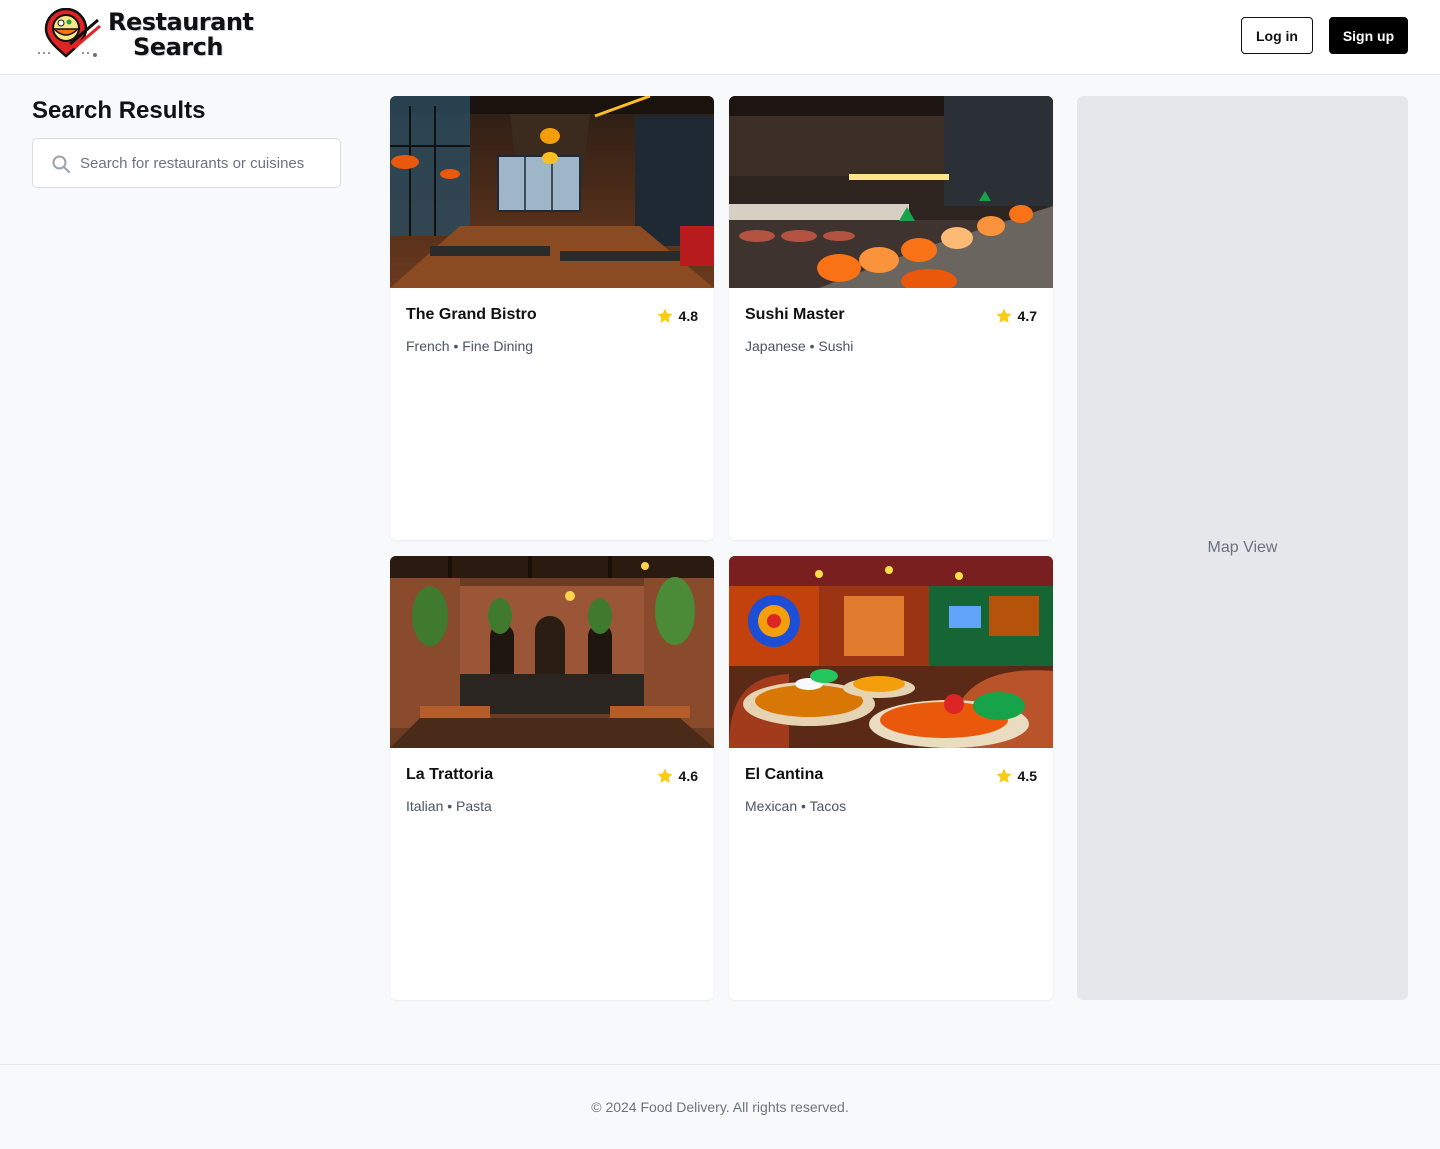  Describe the element at coordinates (795, 315) in the screenshot. I see `restaurant-name: Sushi Master` at that location.